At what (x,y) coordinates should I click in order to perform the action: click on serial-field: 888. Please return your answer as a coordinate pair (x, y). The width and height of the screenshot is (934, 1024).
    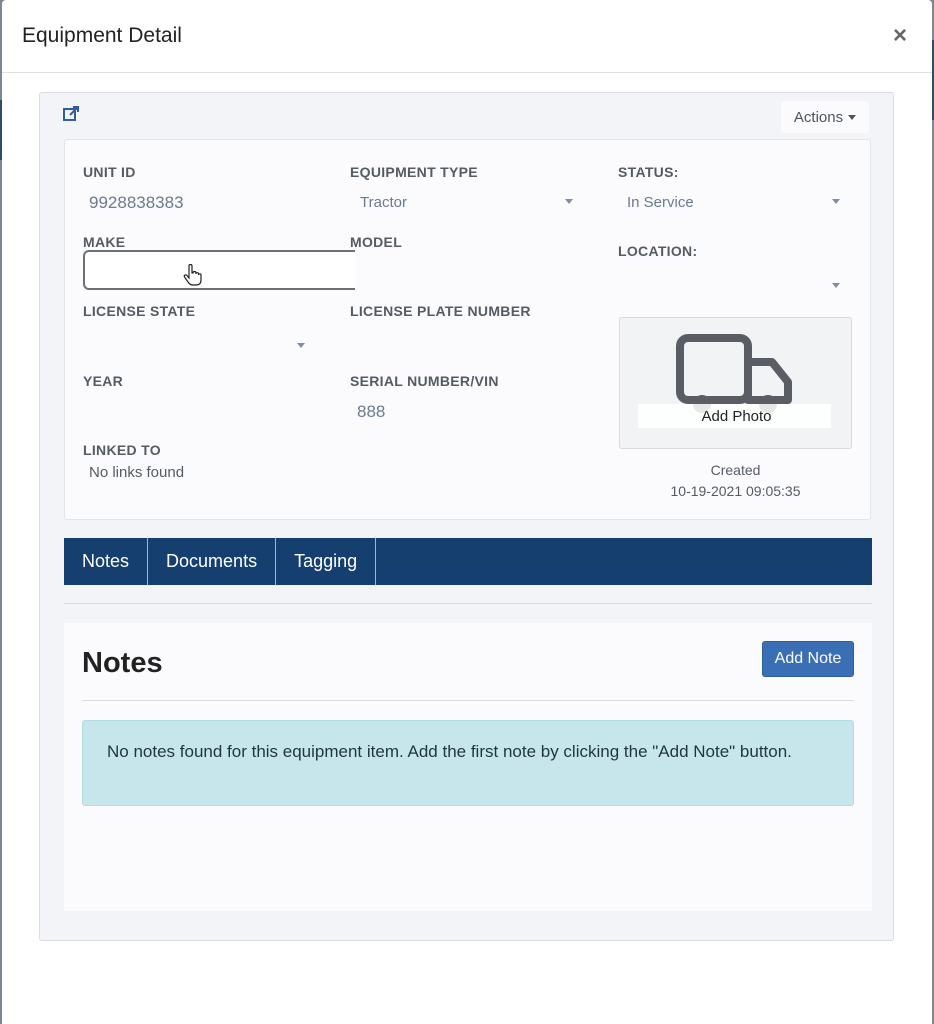
    Looking at the image, I should click on (371, 412).